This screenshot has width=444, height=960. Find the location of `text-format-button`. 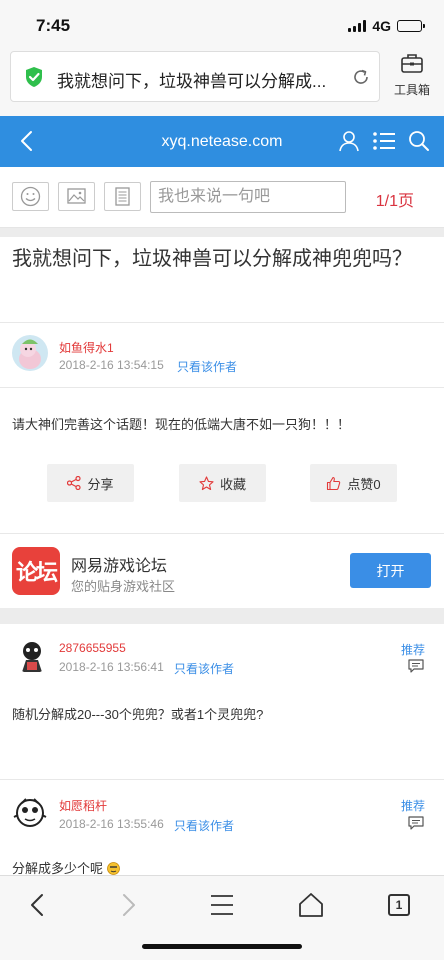

text-format-button is located at coordinates (122, 196).